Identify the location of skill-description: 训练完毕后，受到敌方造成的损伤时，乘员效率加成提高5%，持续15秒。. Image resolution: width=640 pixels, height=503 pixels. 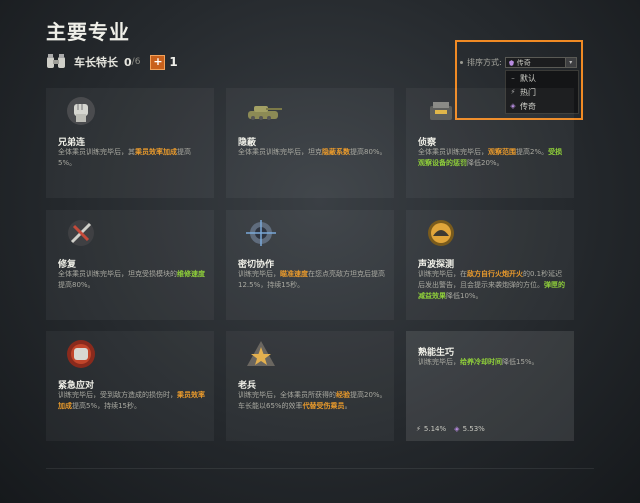
(133, 401).